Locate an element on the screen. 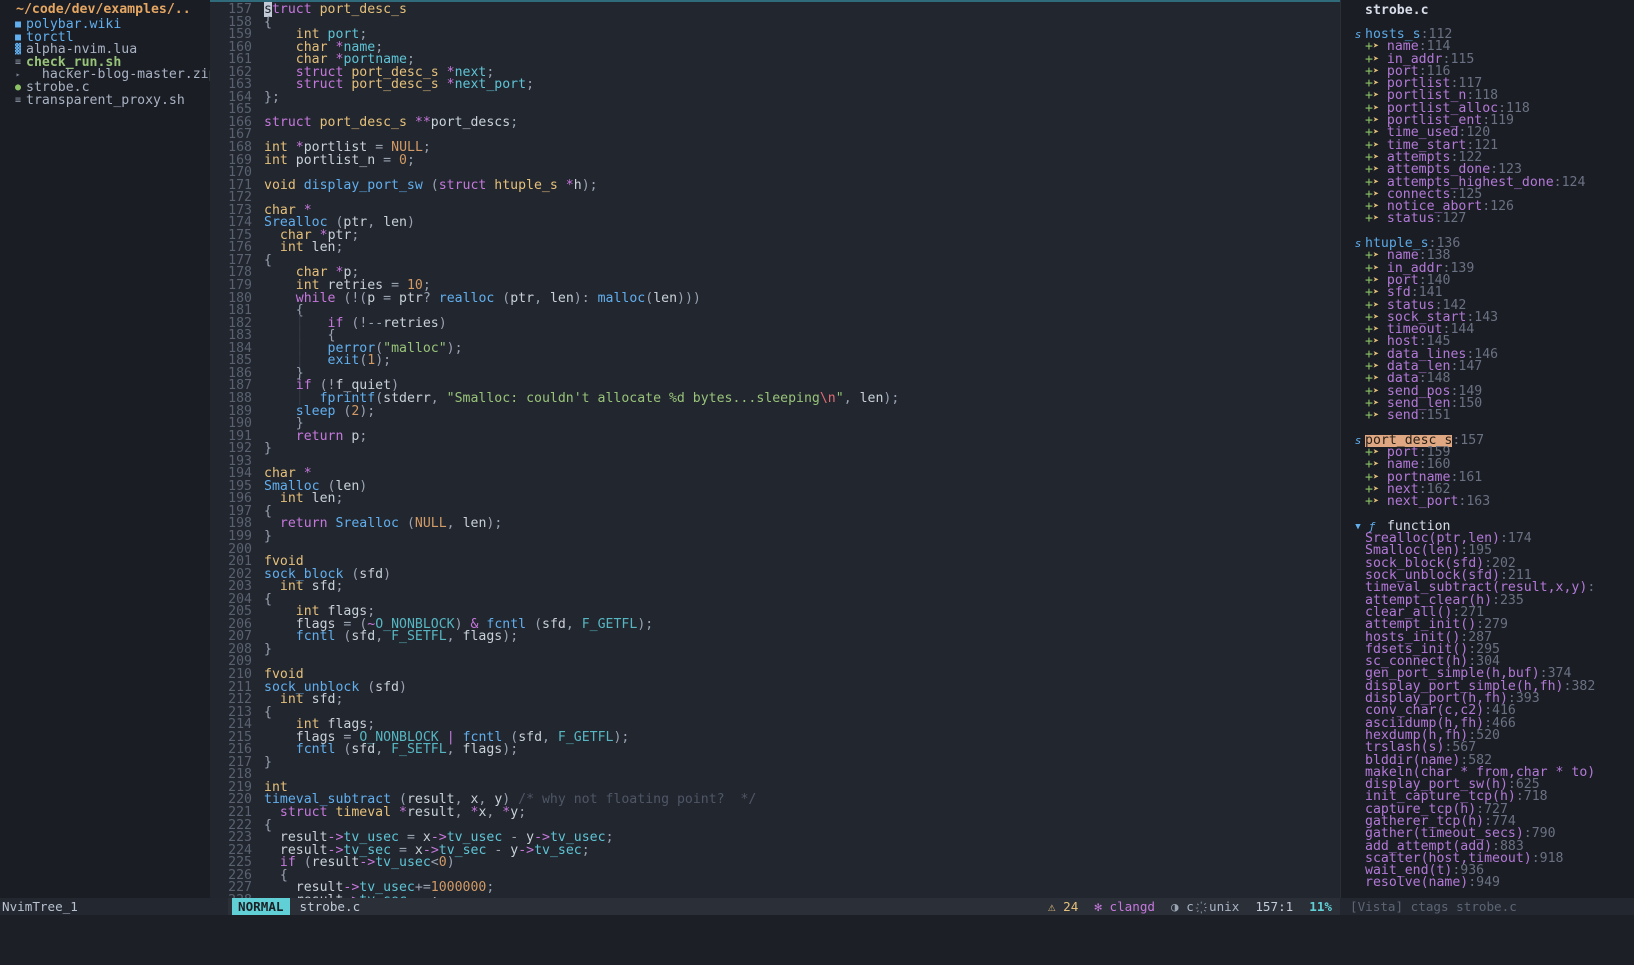 This screenshot has height=965, width=1634. code-line: 185 │ exit(1); is located at coordinates (775, 361).